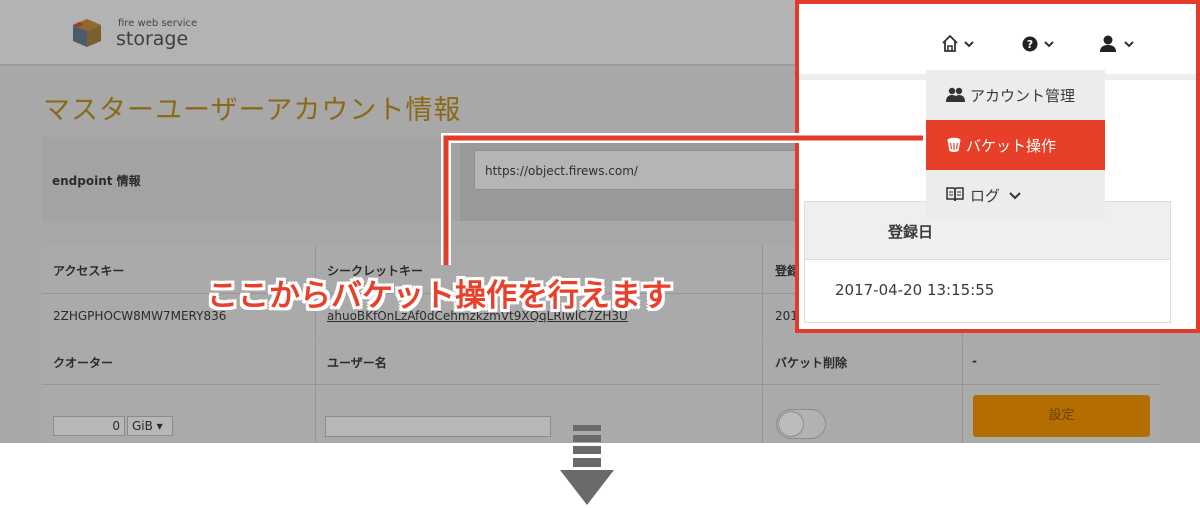 This screenshot has height=508, width=1200. What do you see at coordinates (252, 110) in the screenshot?
I see `page-title: マスターユーザーアカウント情報` at bounding box center [252, 110].